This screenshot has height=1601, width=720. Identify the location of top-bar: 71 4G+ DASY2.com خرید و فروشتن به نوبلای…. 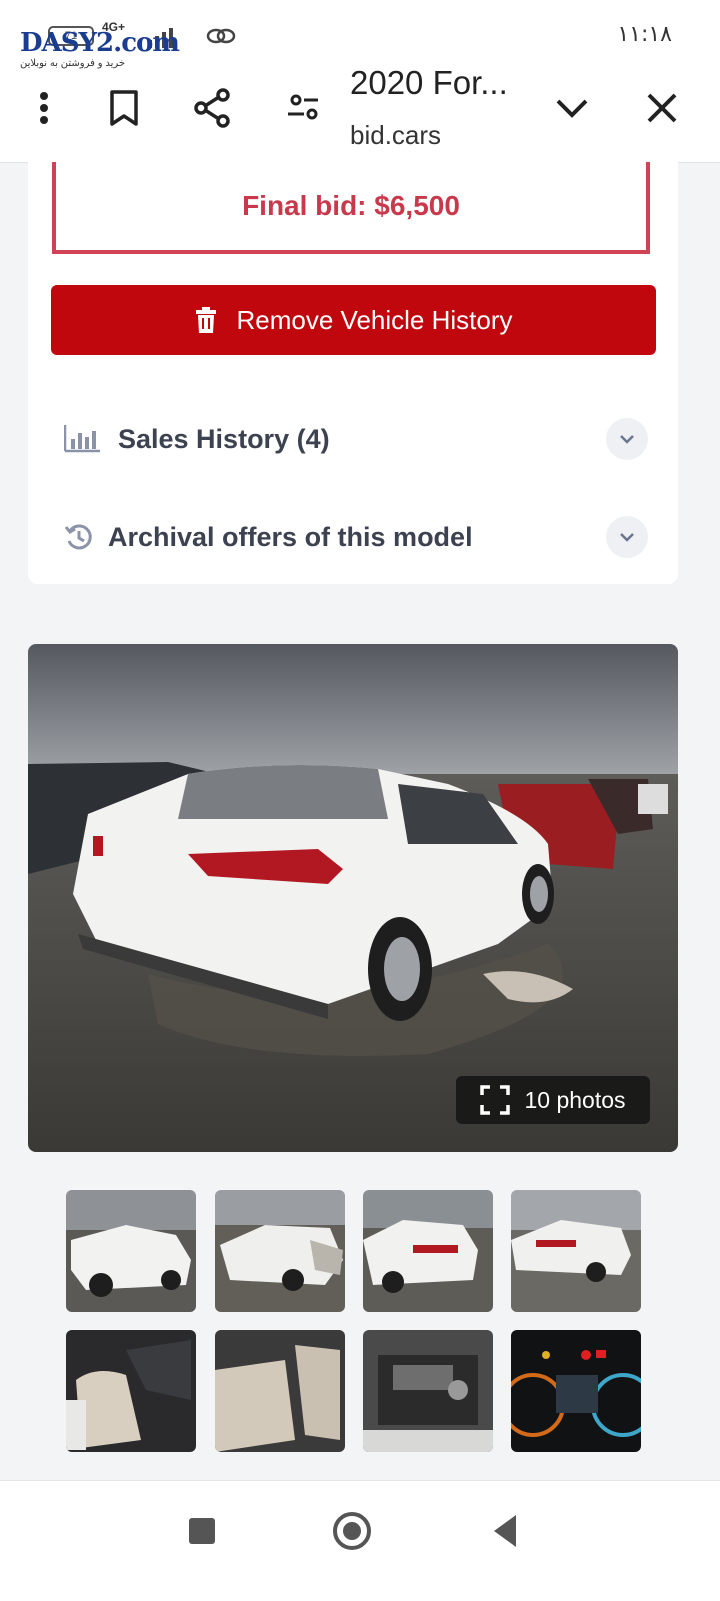
(360, 81).